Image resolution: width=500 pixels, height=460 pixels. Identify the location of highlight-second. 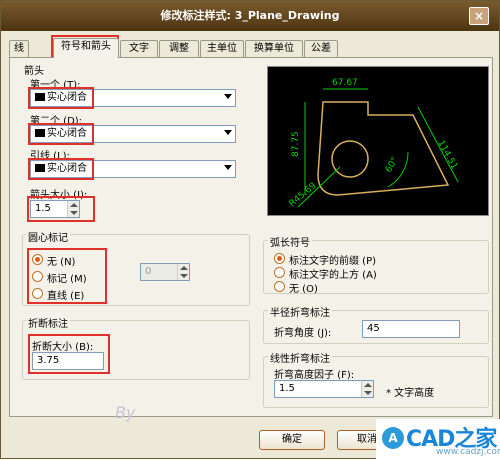
(61, 134).